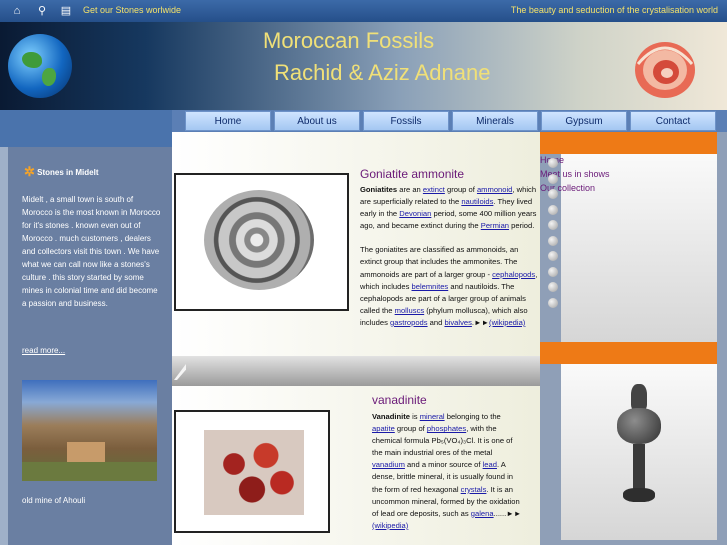  Describe the element at coordinates (356, 371) in the screenshot. I see `article-separator` at that location.